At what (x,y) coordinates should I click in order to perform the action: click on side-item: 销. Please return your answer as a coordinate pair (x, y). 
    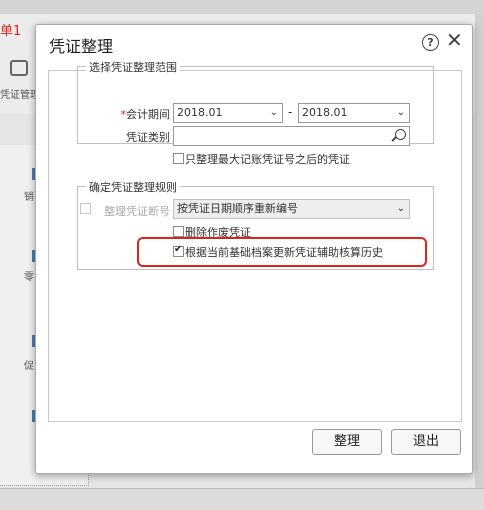
    Looking at the image, I should click on (29, 195).